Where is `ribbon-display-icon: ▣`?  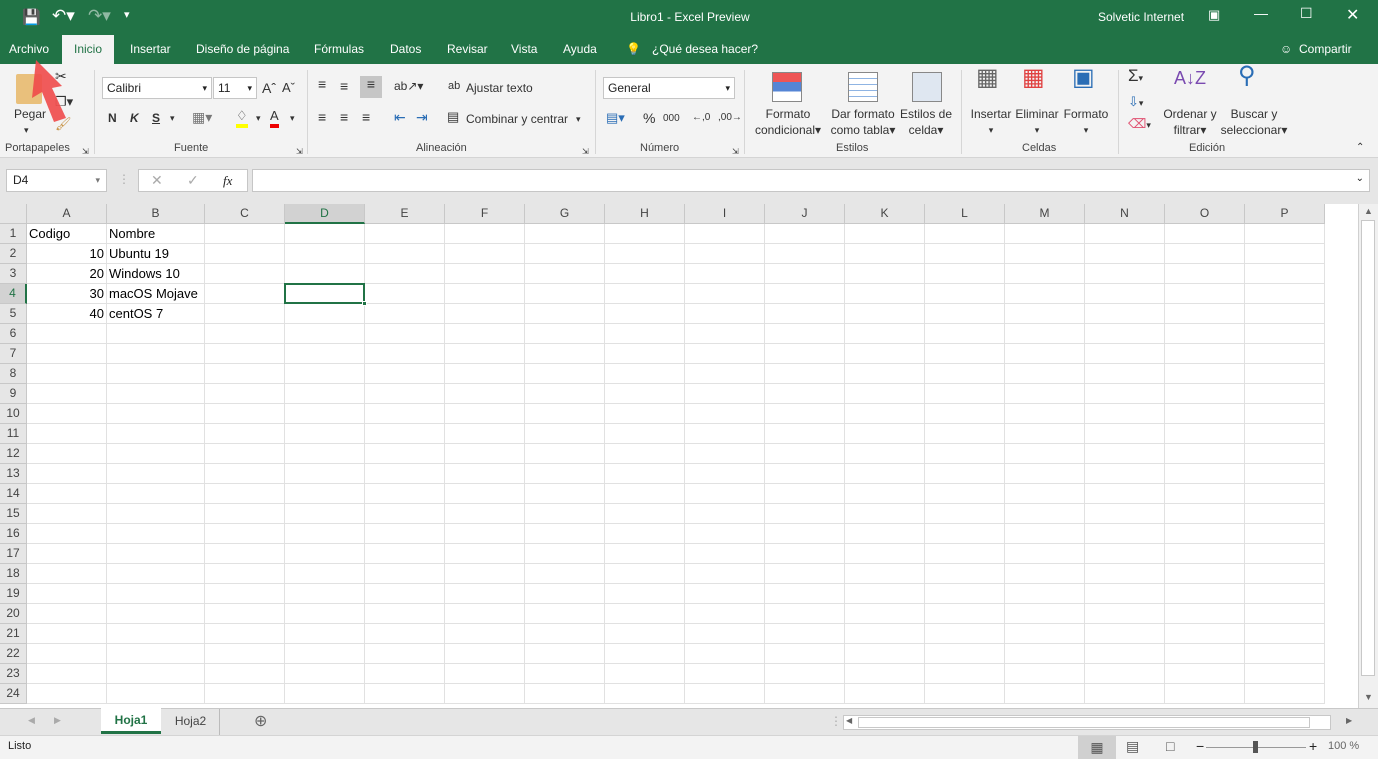
ribbon-display-icon: ▣ is located at coordinates (1214, 15).